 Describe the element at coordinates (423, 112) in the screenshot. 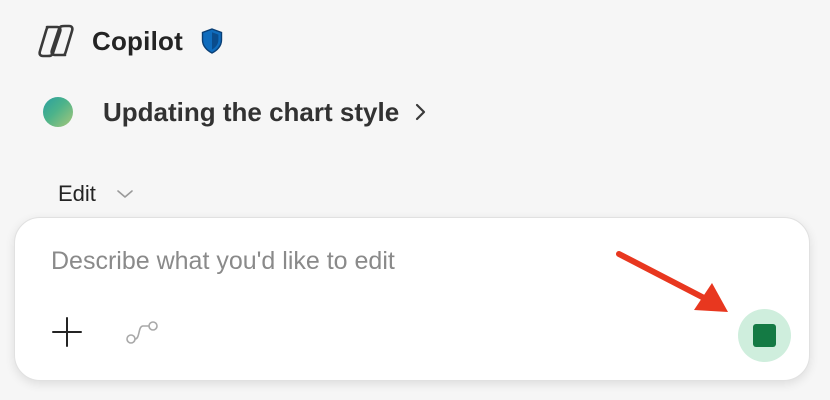

I see `chevron-right-icon` at that location.